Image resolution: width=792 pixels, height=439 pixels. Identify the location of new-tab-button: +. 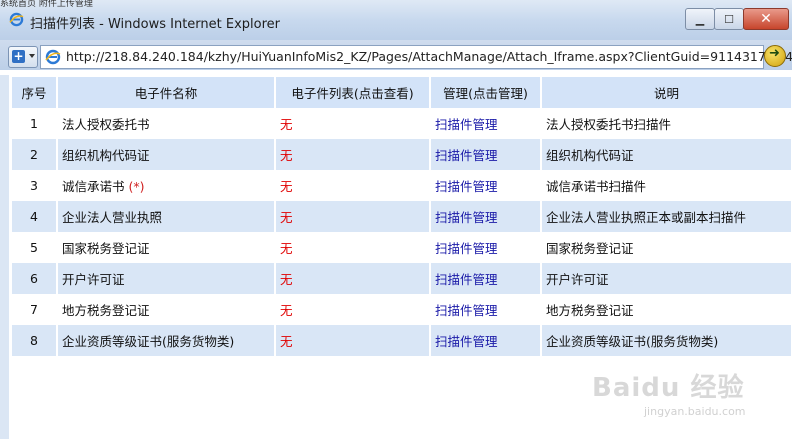
(23, 57).